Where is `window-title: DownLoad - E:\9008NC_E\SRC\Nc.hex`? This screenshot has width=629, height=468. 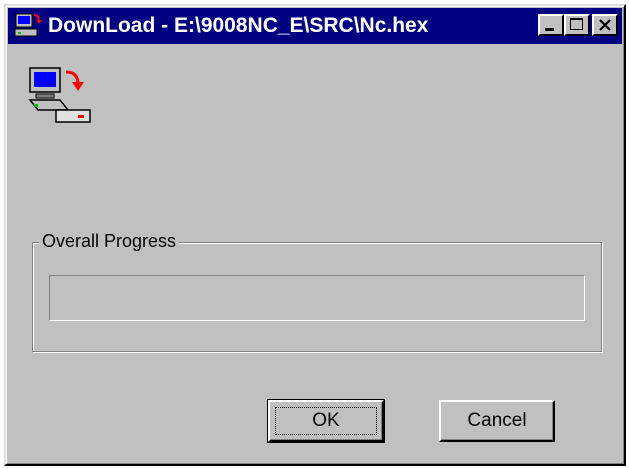 window-title: DownLoad - E:\9008NC_E\SRC\Nc.hex is located at coordinates (238, 25).